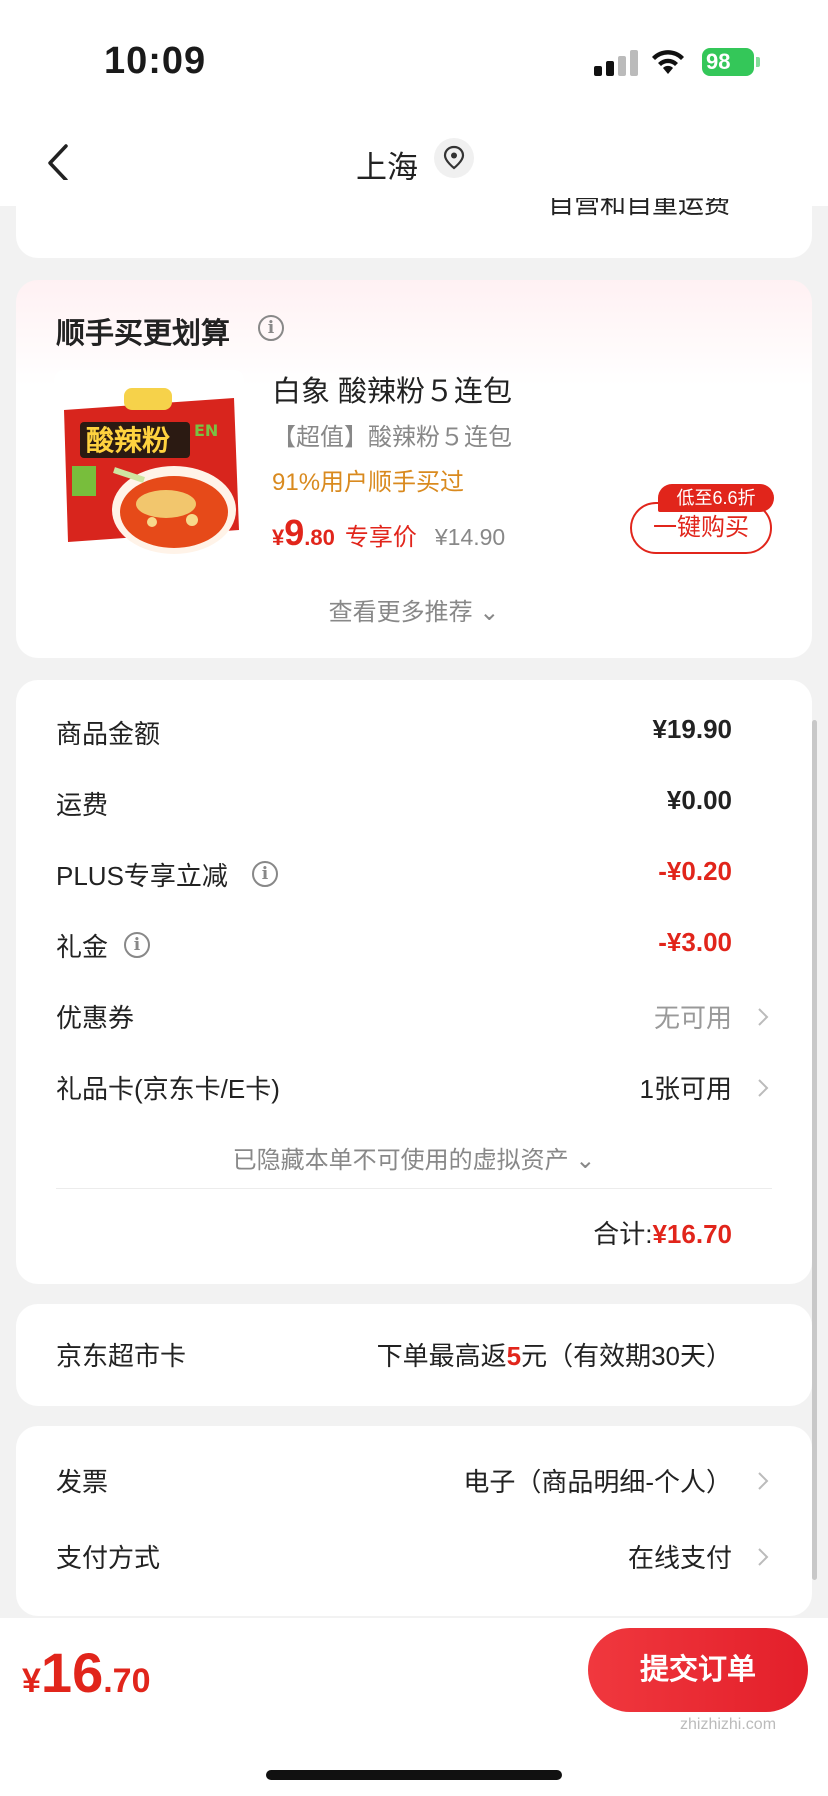 The width and height of the screenshot is (828, 1796). What do you see at coordinates (414, 1775) in the screenshot?
I see `home-indicator` at bounding box center [414, 1775].